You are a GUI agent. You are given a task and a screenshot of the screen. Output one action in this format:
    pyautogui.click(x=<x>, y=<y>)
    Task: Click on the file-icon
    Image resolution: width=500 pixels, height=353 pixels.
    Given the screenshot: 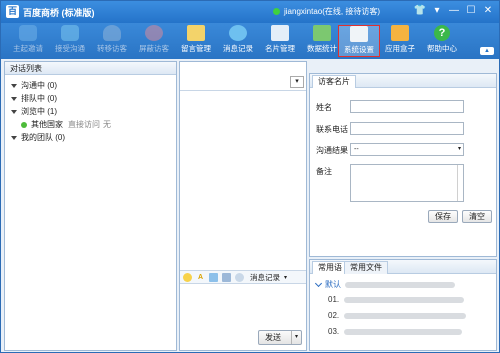 What is the action you would take?
    pyautogui.click(x=226, y=277)
    